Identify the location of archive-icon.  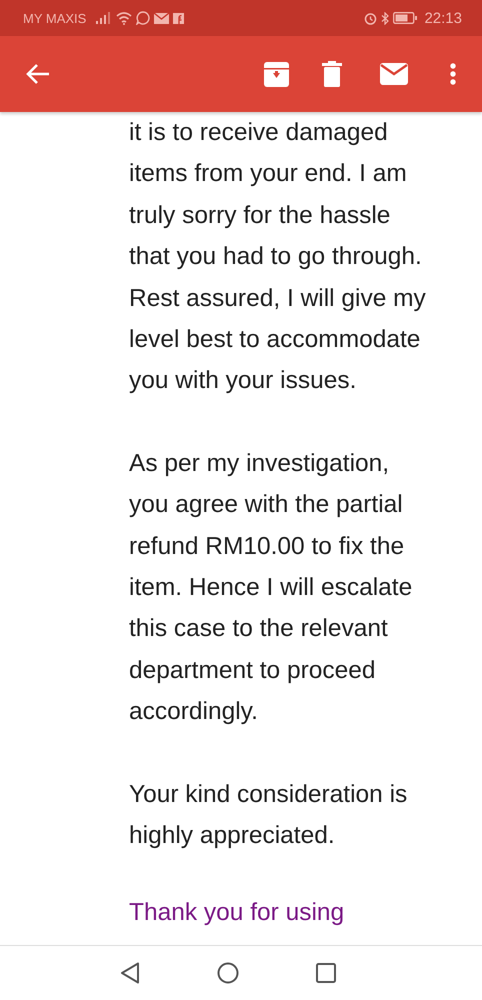
(276, 74).